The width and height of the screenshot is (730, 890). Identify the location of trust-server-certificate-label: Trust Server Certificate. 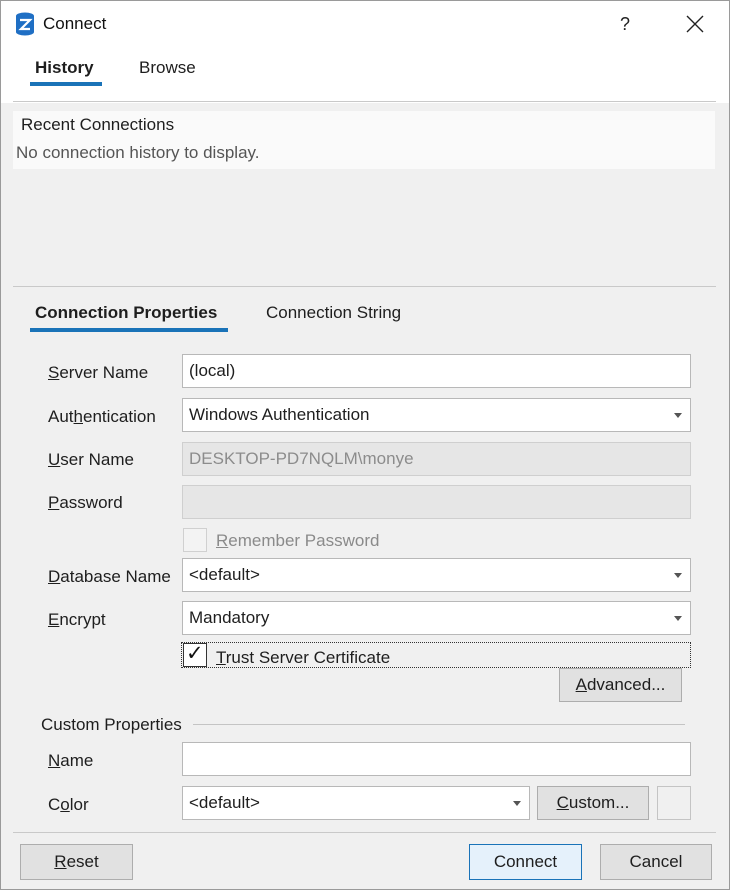
(303, 658).